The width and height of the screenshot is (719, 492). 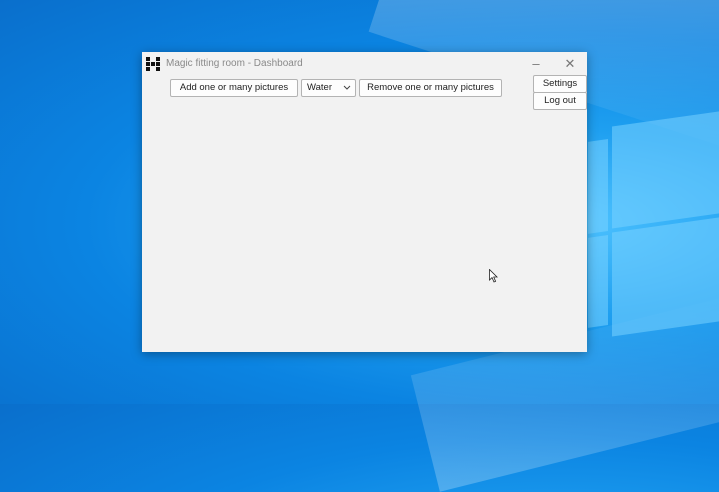 I want to click on title-bar: Magic fitting room - Dashboard – ✕, so click(x=364, y=64).